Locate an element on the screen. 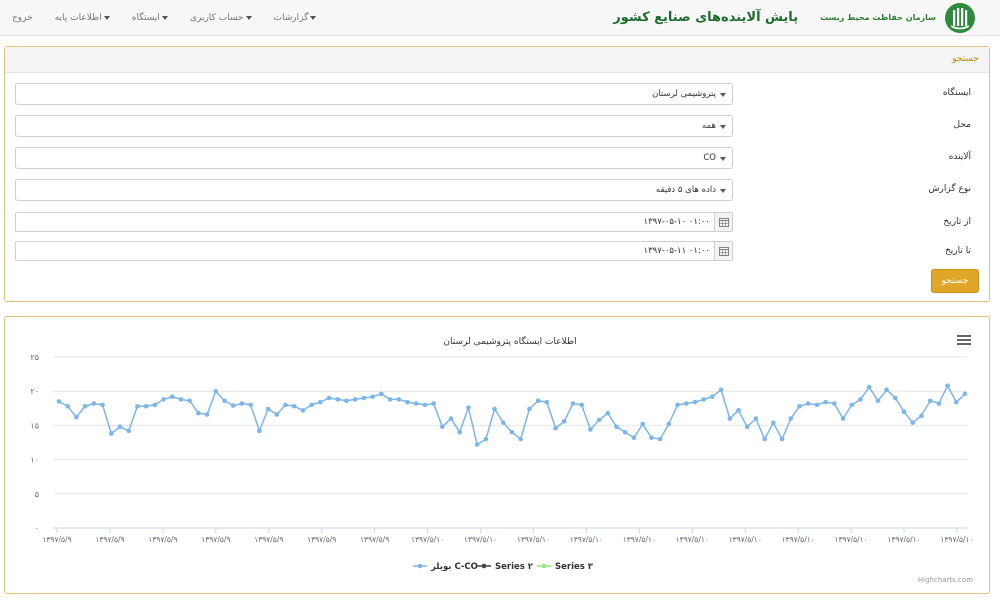 This screenshot has height=600, width=1000. nav-logout: خروج is located at coordinates (22, 18).